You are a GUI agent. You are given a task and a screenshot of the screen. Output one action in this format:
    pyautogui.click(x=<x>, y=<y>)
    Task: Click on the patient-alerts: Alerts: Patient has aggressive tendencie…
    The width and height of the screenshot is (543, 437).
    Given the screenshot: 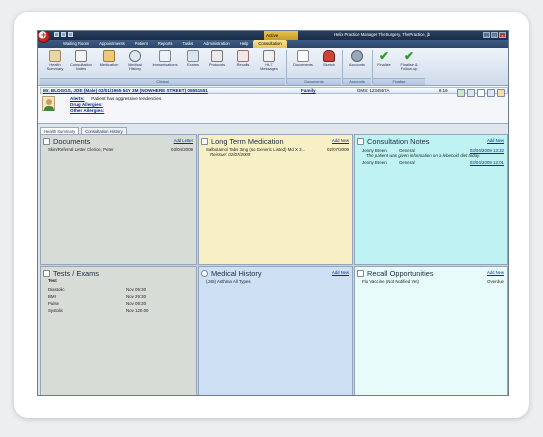 What is the action you would take?
    pyautogui.click(x=115, y=105)
    